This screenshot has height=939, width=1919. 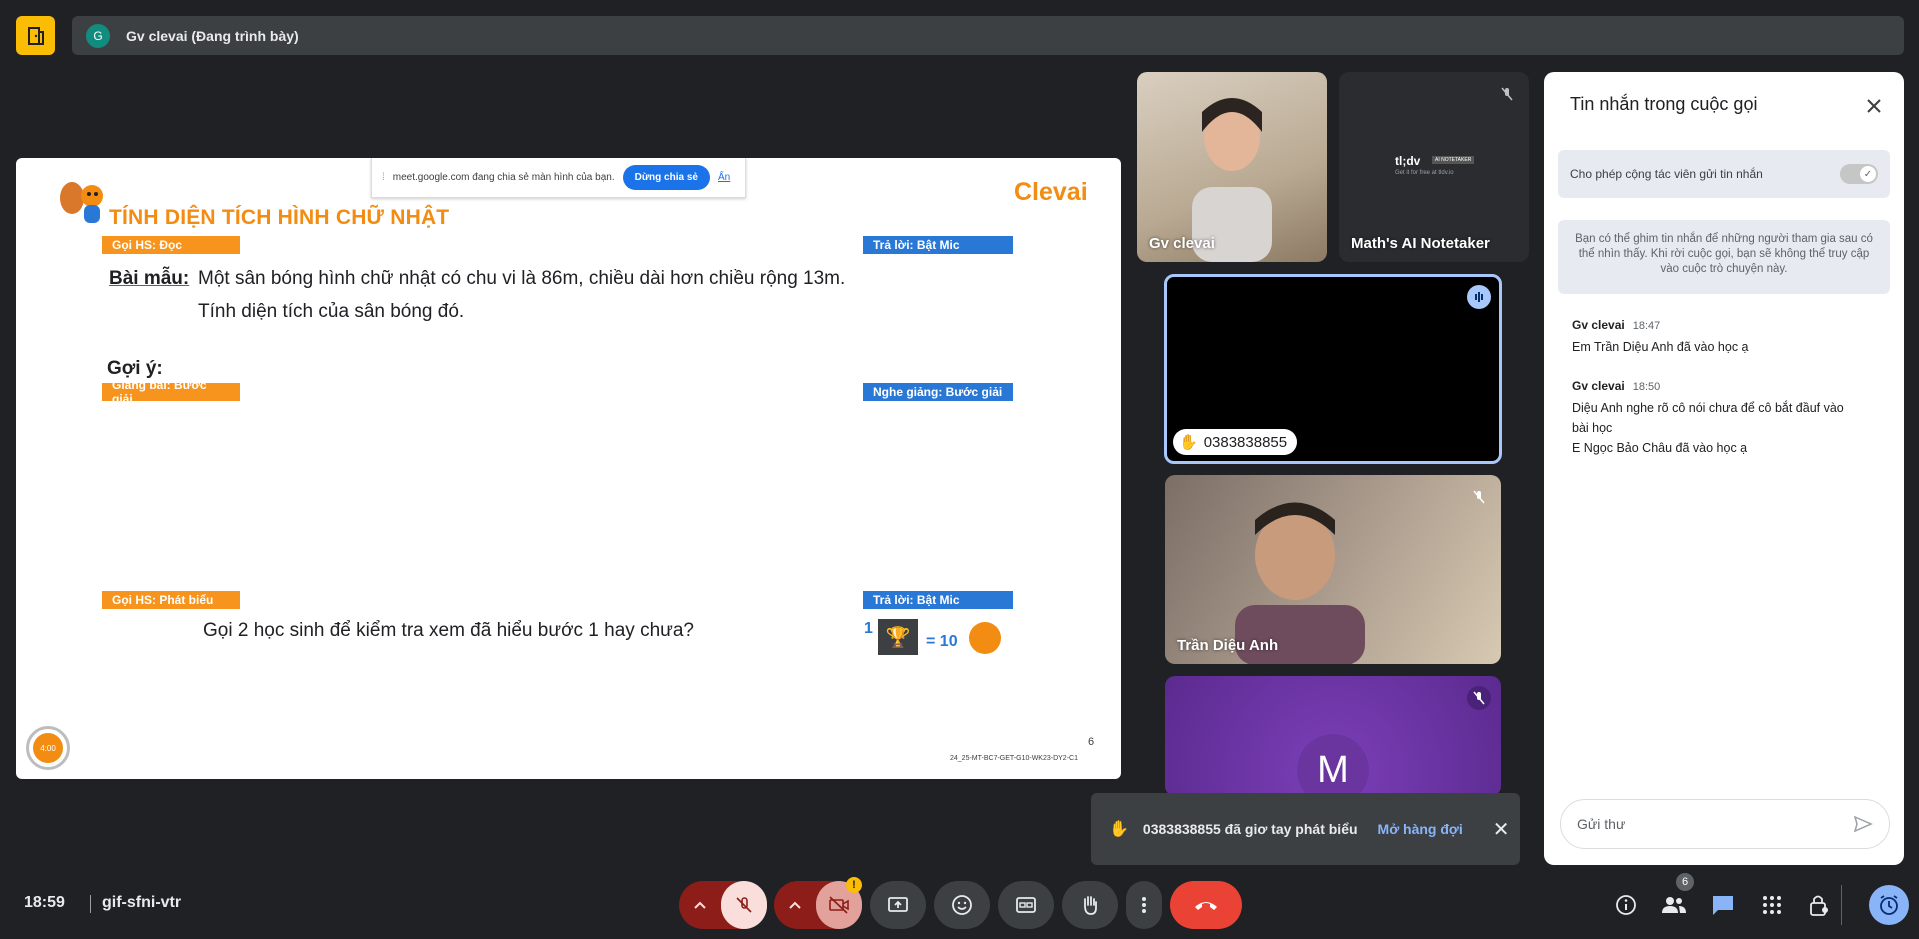 What do you see at coordinates (1501, 829) in the screenshot?
I see `close-icon: ✕` at bounding box center [1501, 829].